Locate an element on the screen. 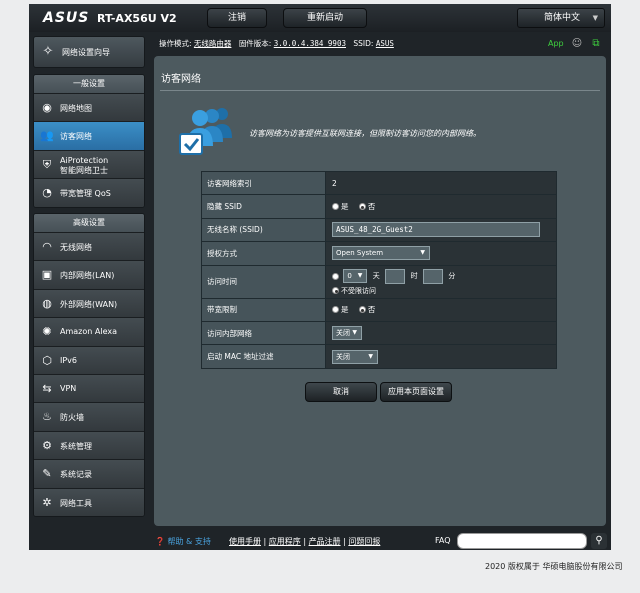 This screenshot has width=640, height=593. logout-button: 注销 is located at coordinates (237, 18).